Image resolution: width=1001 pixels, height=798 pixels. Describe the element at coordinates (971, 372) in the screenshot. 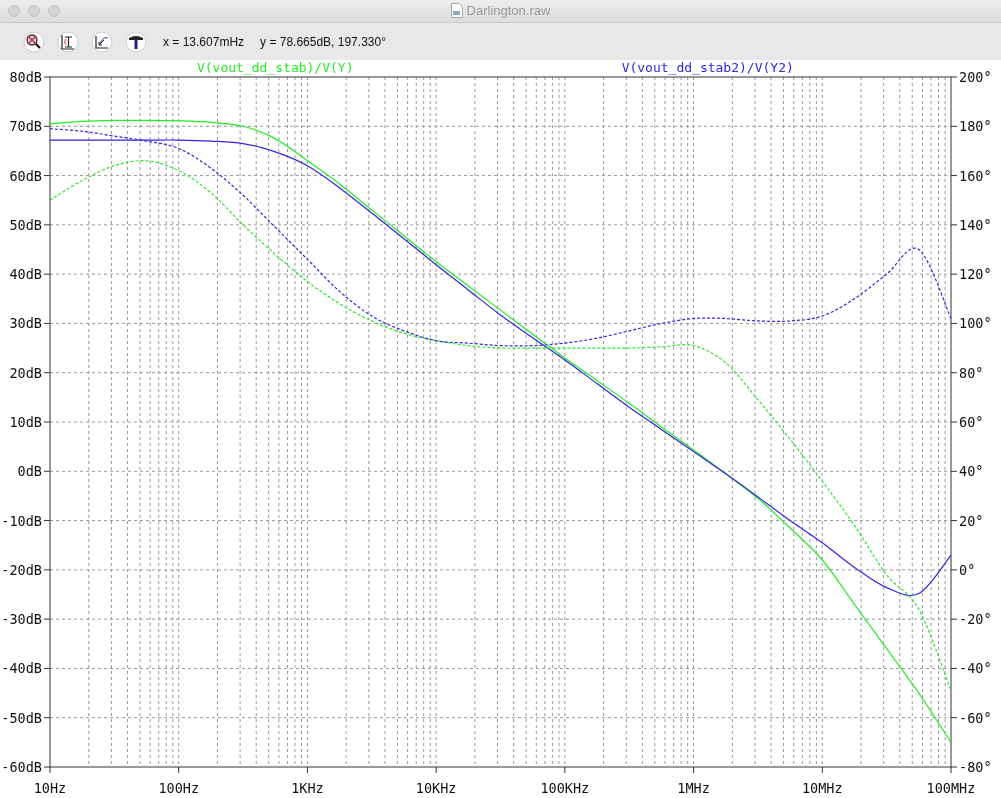

I see `phase-axis-label: 80°` at that location.